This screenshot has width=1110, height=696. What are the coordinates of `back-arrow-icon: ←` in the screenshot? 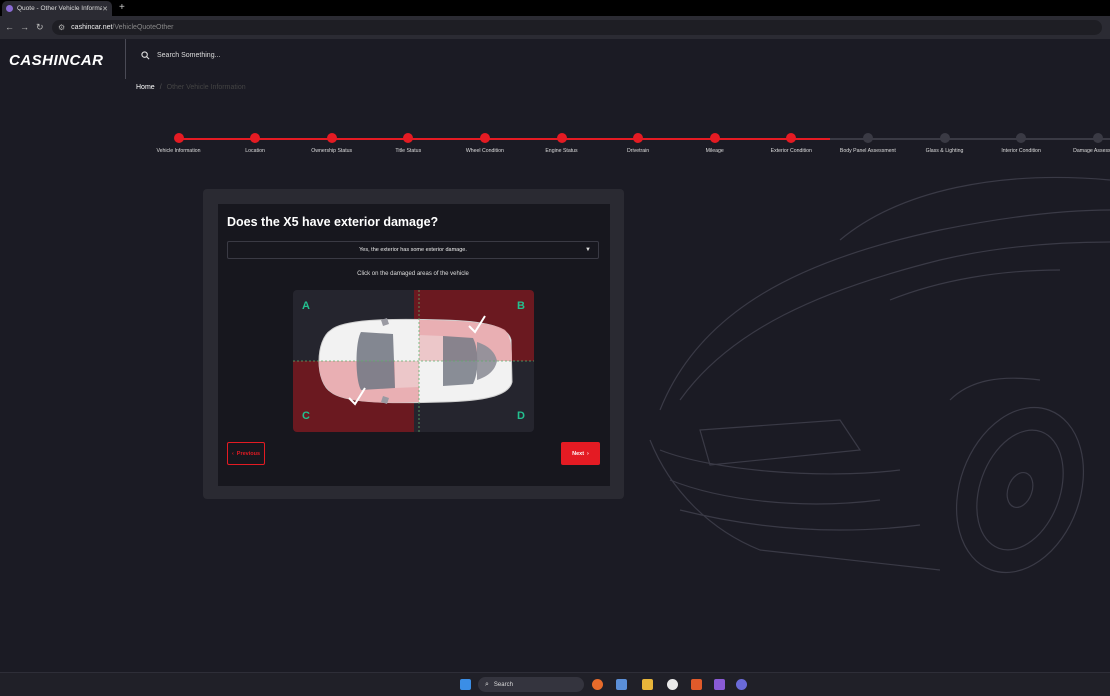 It's located at (9, 27).